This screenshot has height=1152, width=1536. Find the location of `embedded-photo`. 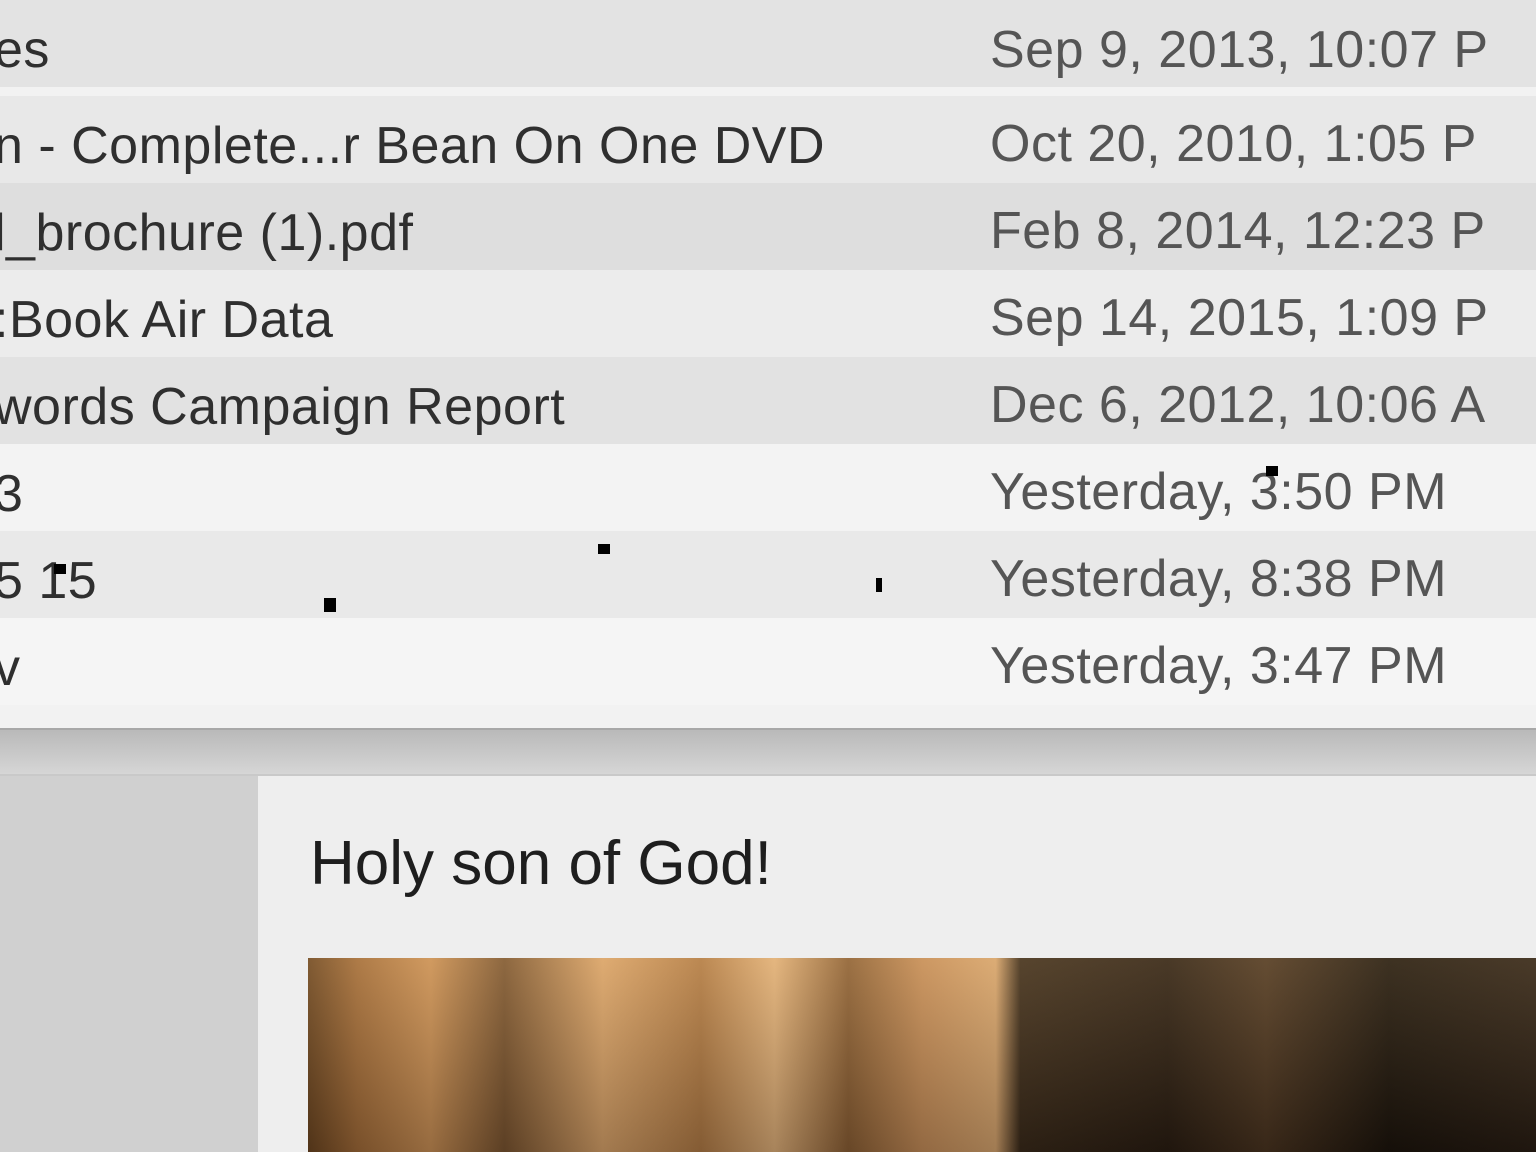

embedded-photo is located at coordinates (922, 1055).